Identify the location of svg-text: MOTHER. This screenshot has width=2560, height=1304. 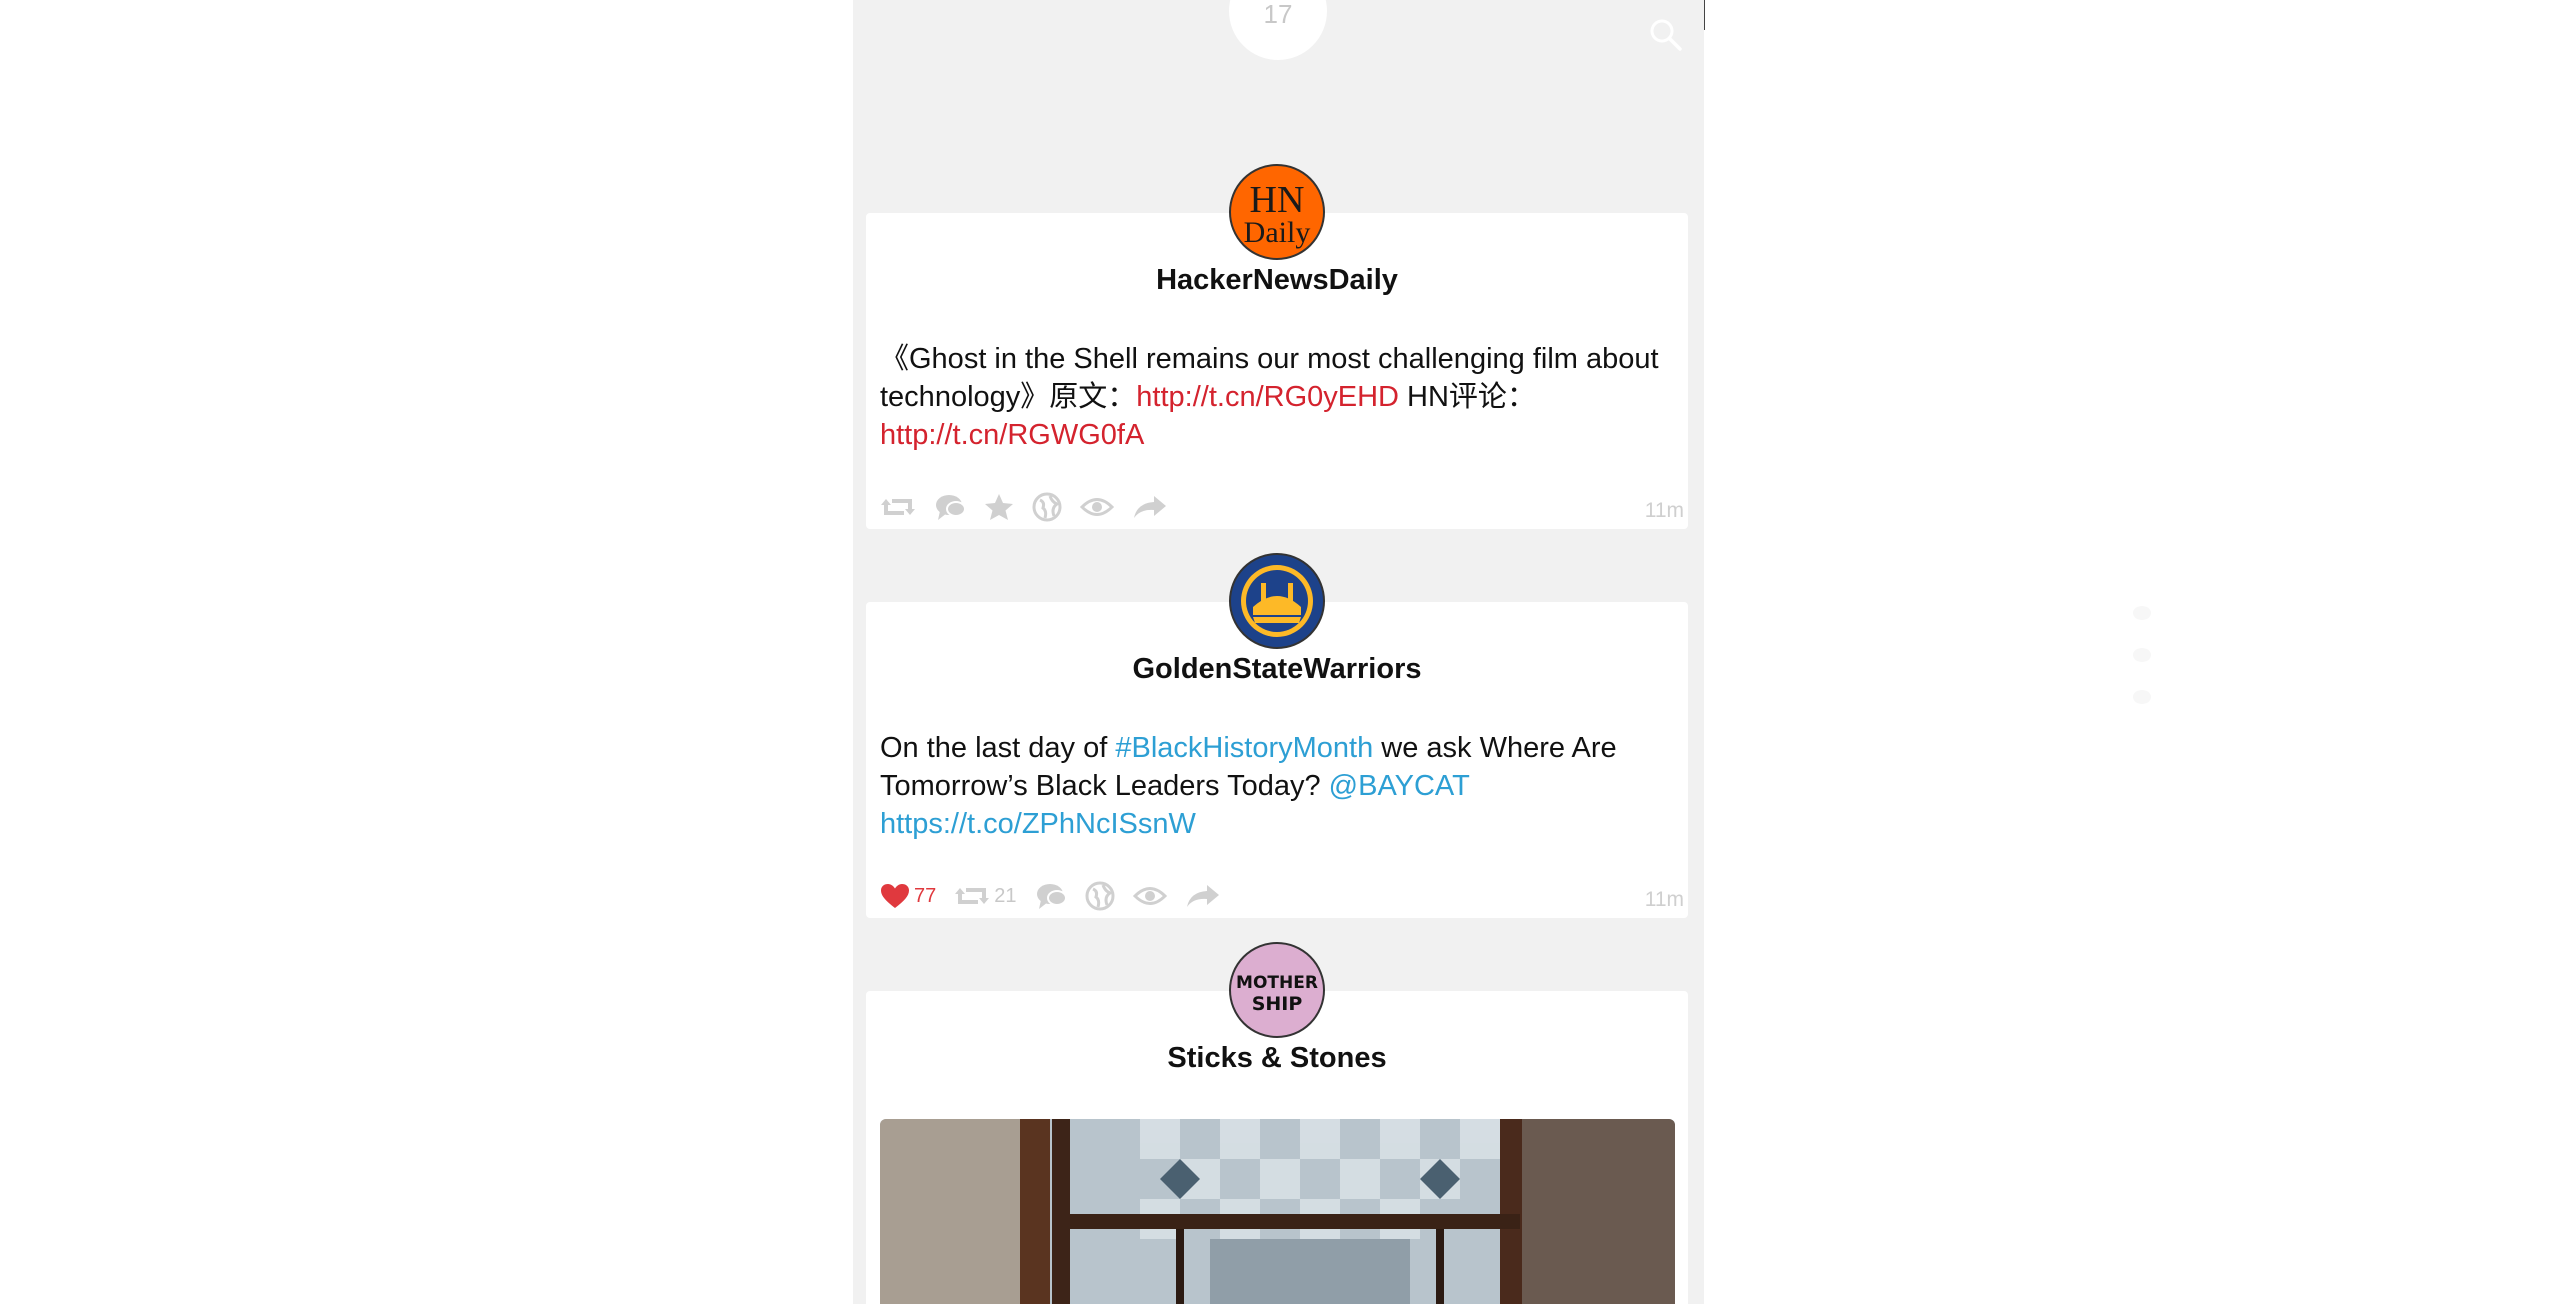
(1277, 983).